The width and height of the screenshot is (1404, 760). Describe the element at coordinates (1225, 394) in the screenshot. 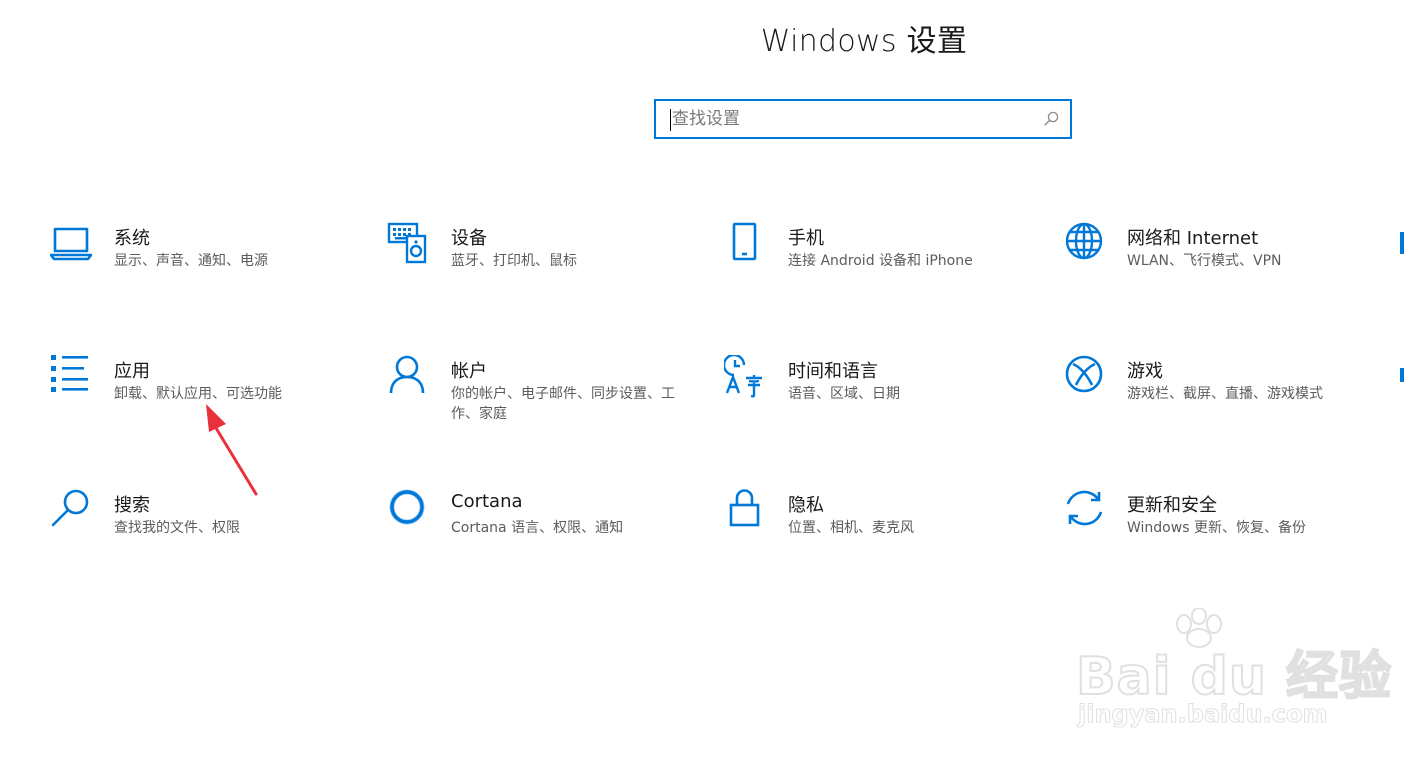

I see `tile-description: 游戏栏、截屏、直播、游戏模式` at that location.